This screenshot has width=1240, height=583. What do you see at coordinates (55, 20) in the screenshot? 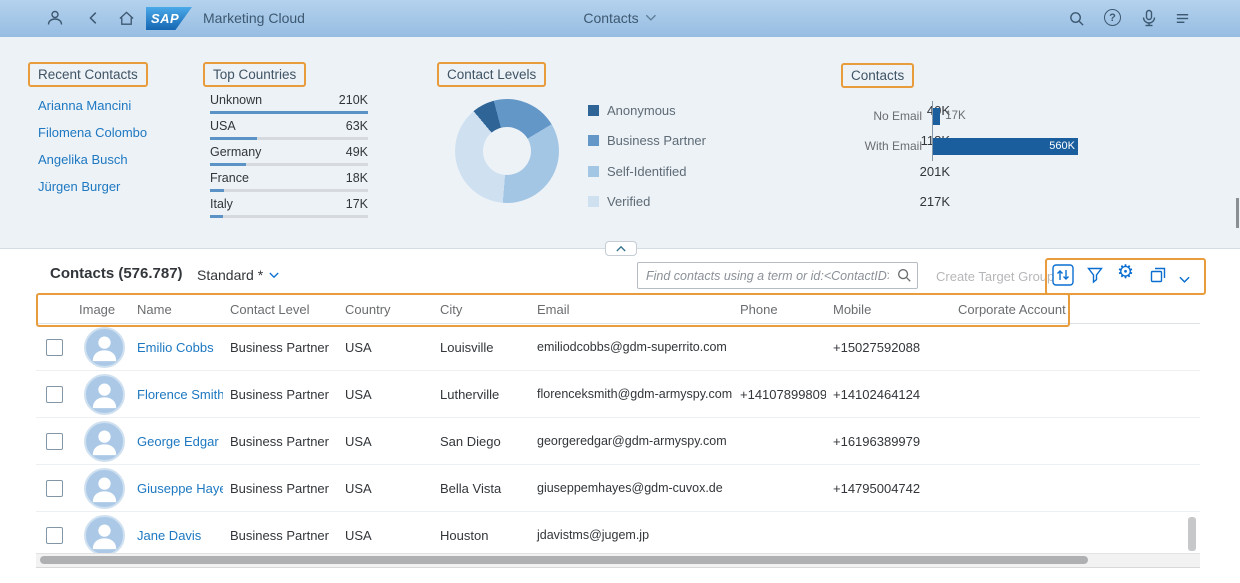
I see `user-icon` at bounding box center [55, 20].